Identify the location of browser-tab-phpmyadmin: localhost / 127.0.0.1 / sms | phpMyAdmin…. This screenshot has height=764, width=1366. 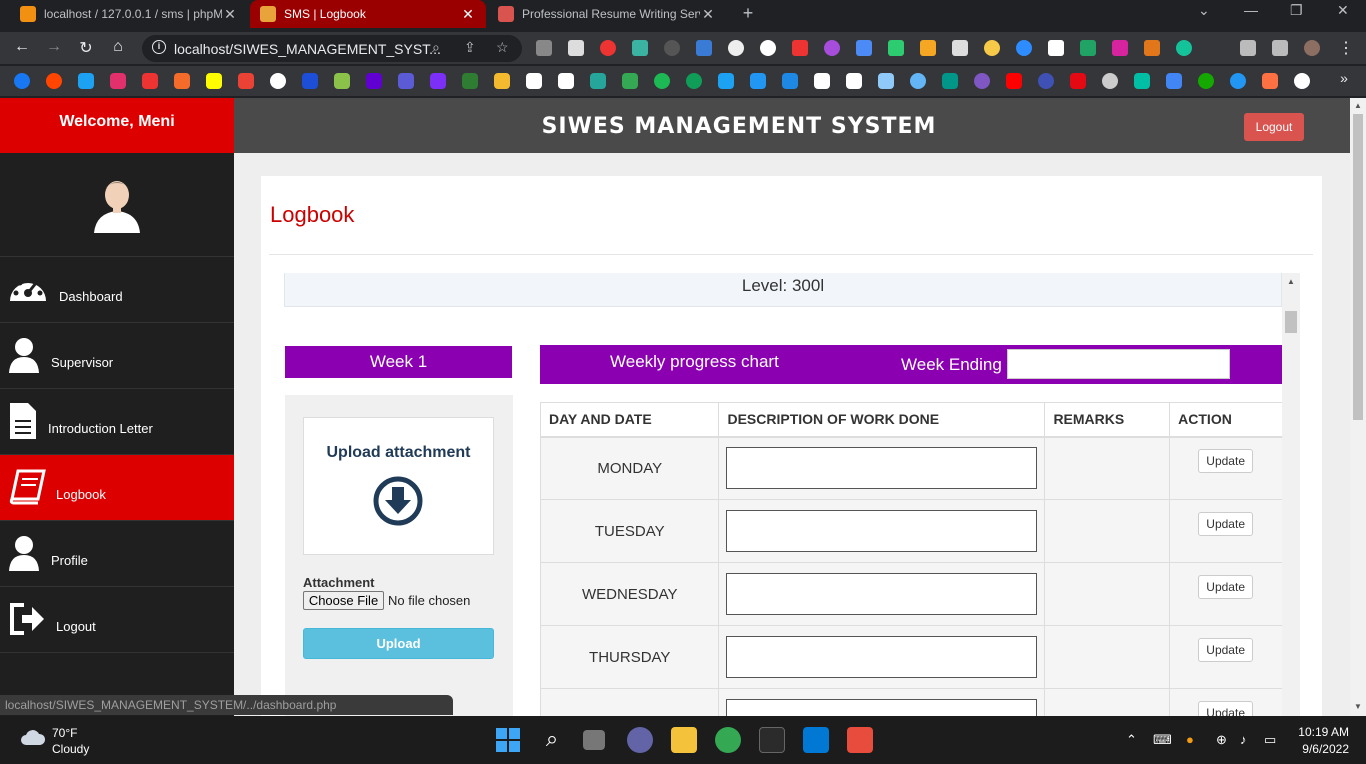
(129, 14).